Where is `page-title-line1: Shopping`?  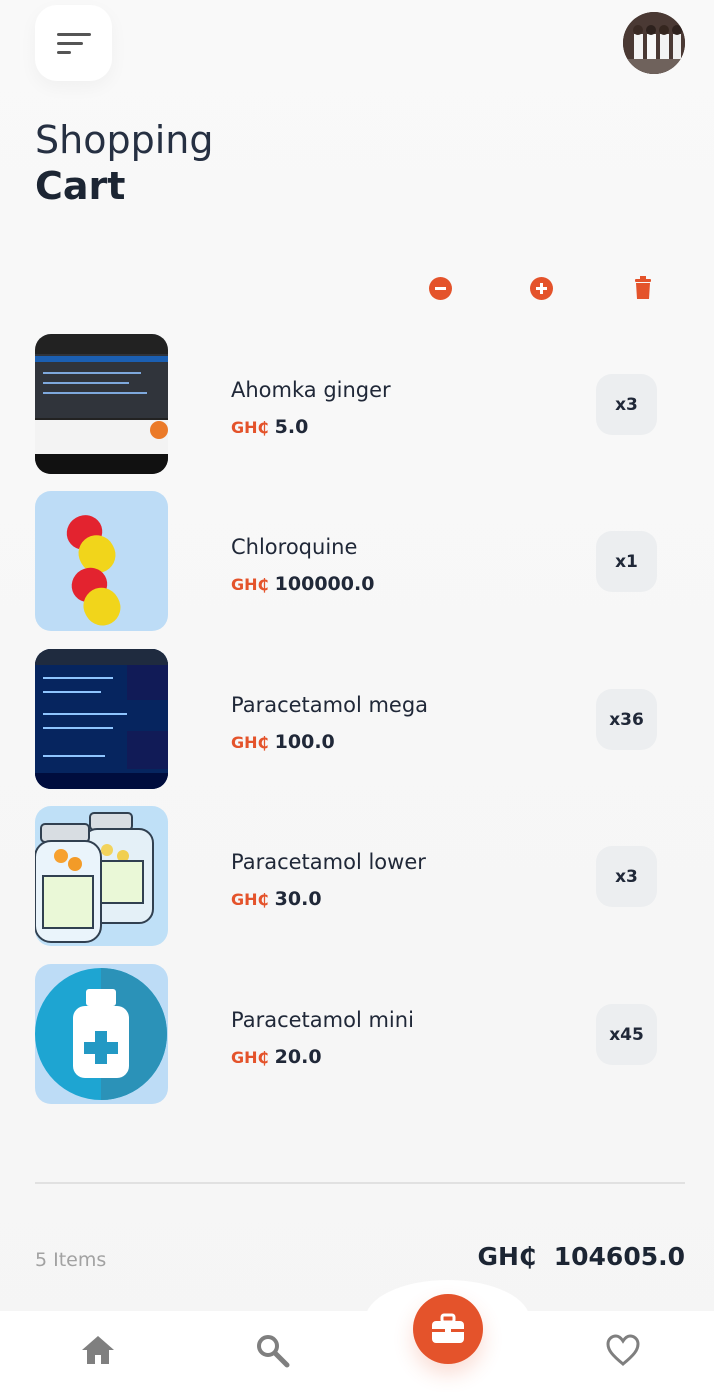
page-title-line1: Shopping is located at coordinates (124, 140).